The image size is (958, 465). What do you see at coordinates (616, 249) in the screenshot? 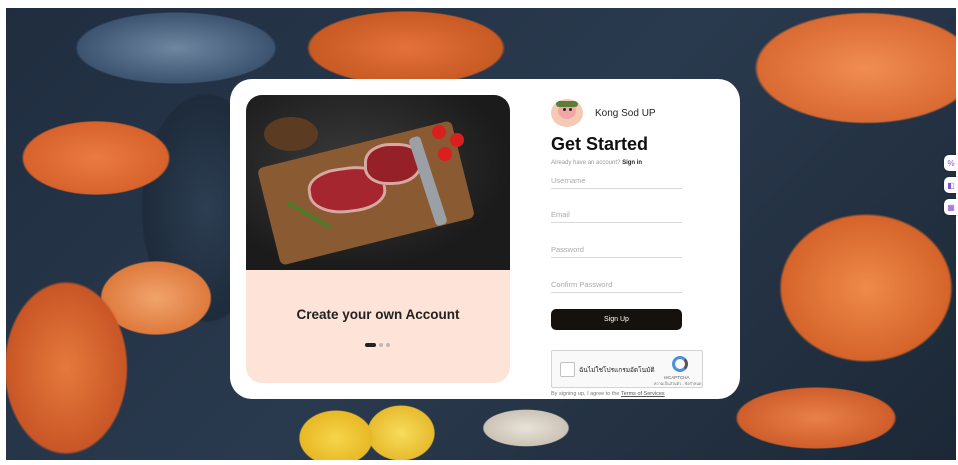
I see `password-input` at bounding box center [616, 249].